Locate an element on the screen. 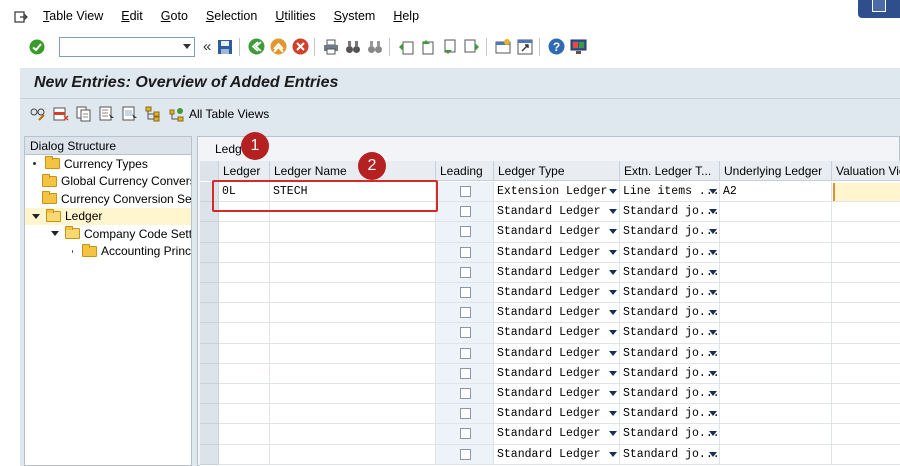 The image size is (900, 466). col-valuation-view: Valuation Vie is located at coordinates (866, 171).